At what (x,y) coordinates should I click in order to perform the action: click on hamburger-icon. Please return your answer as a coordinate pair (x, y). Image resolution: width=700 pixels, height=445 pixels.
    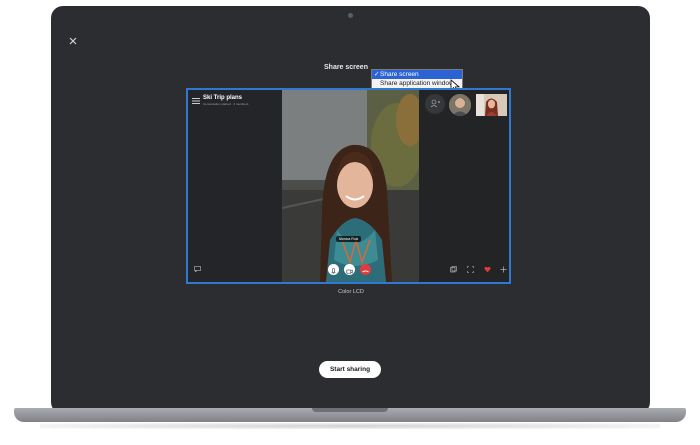
    Looking at the image, I should click on (196, 101).